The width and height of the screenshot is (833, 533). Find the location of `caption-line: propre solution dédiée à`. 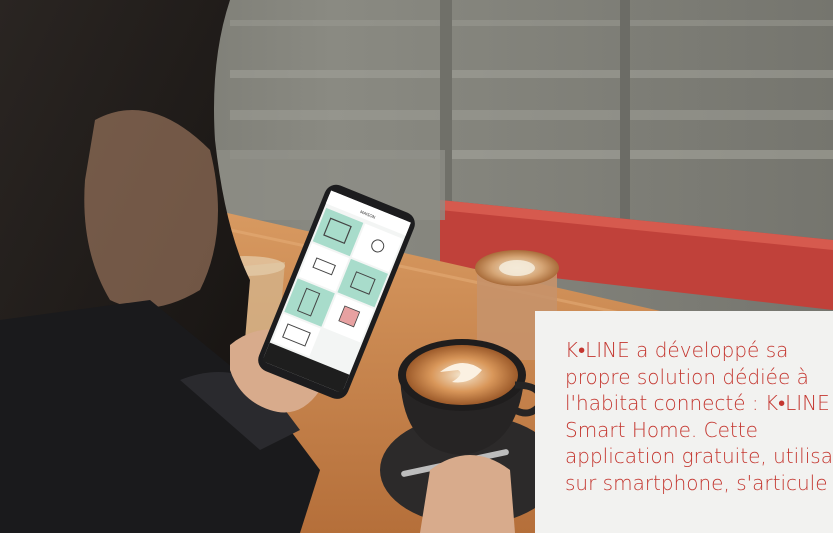

caption-line: propre solution dédiée à is located at coordinates (687, 376).